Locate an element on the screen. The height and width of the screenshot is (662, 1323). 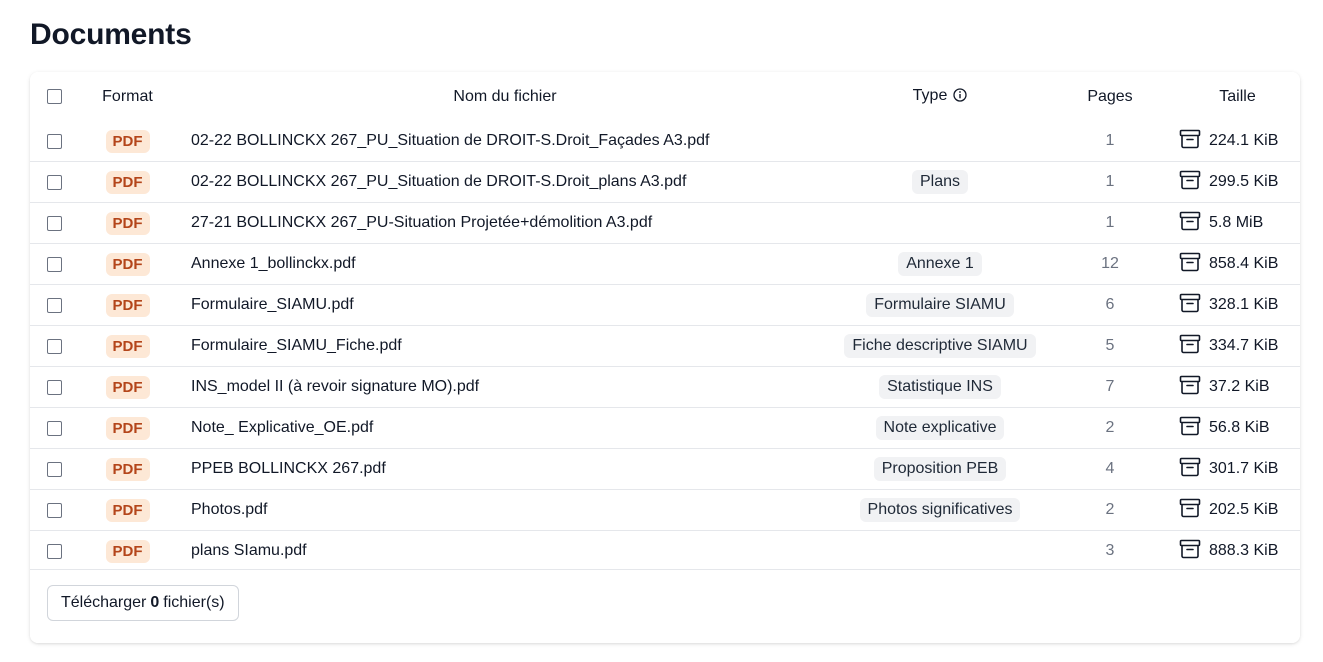
type-badge: Plans is located at coordinates (940, 182).